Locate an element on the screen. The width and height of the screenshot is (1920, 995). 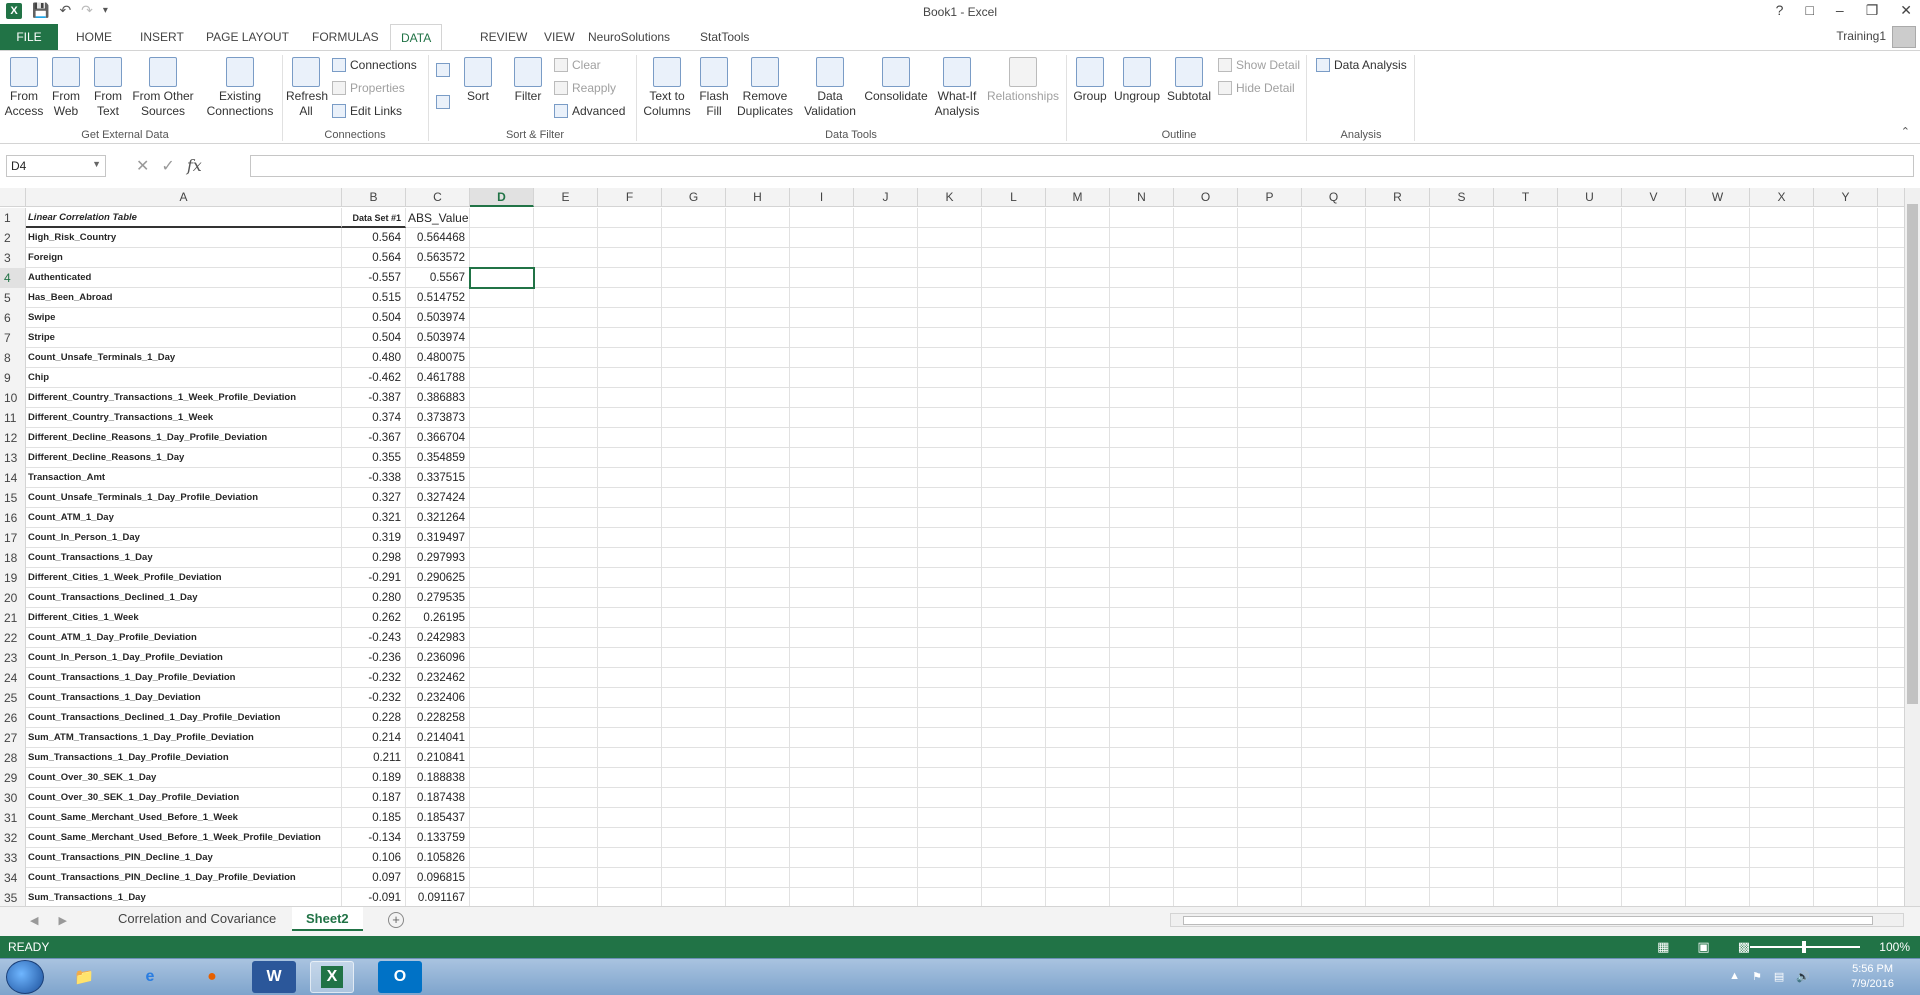
tab-insert: INSERT is located at coordinates (162, 37).